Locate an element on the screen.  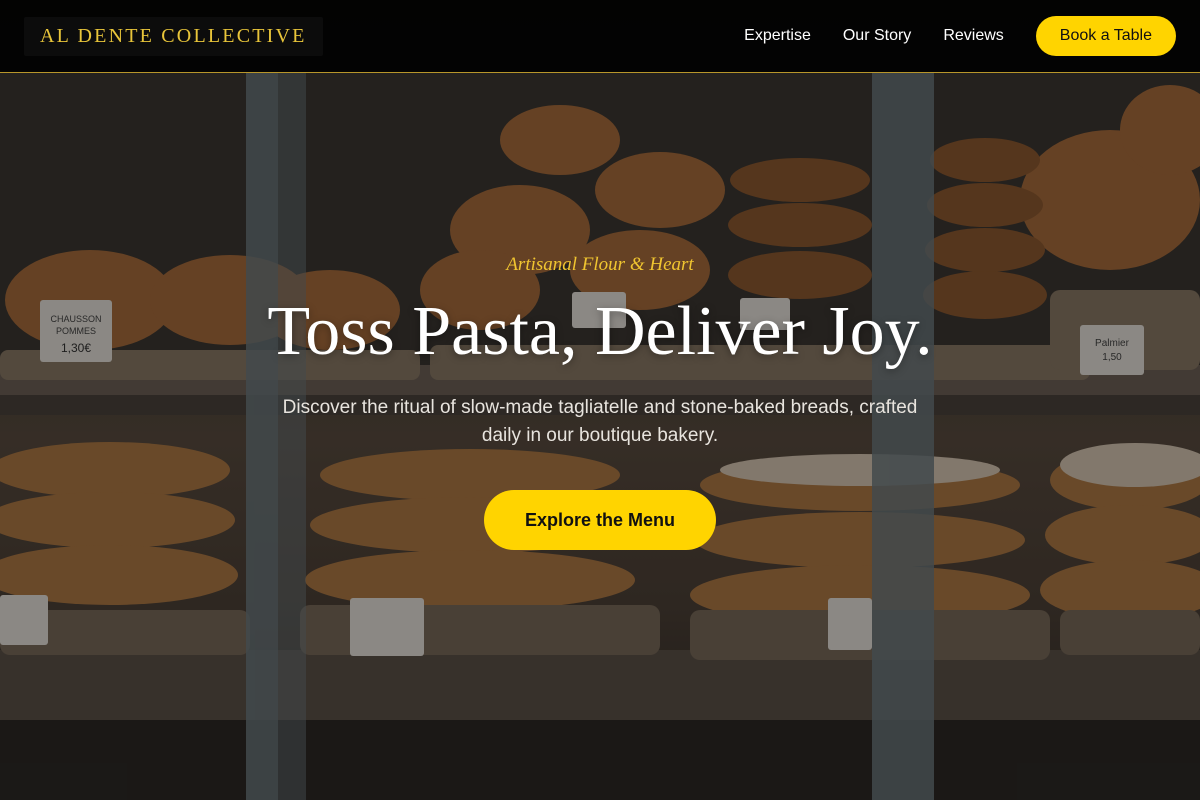
hero-eyebrow: Artisanal Flour & Heart is located at coordinates (600, 264).